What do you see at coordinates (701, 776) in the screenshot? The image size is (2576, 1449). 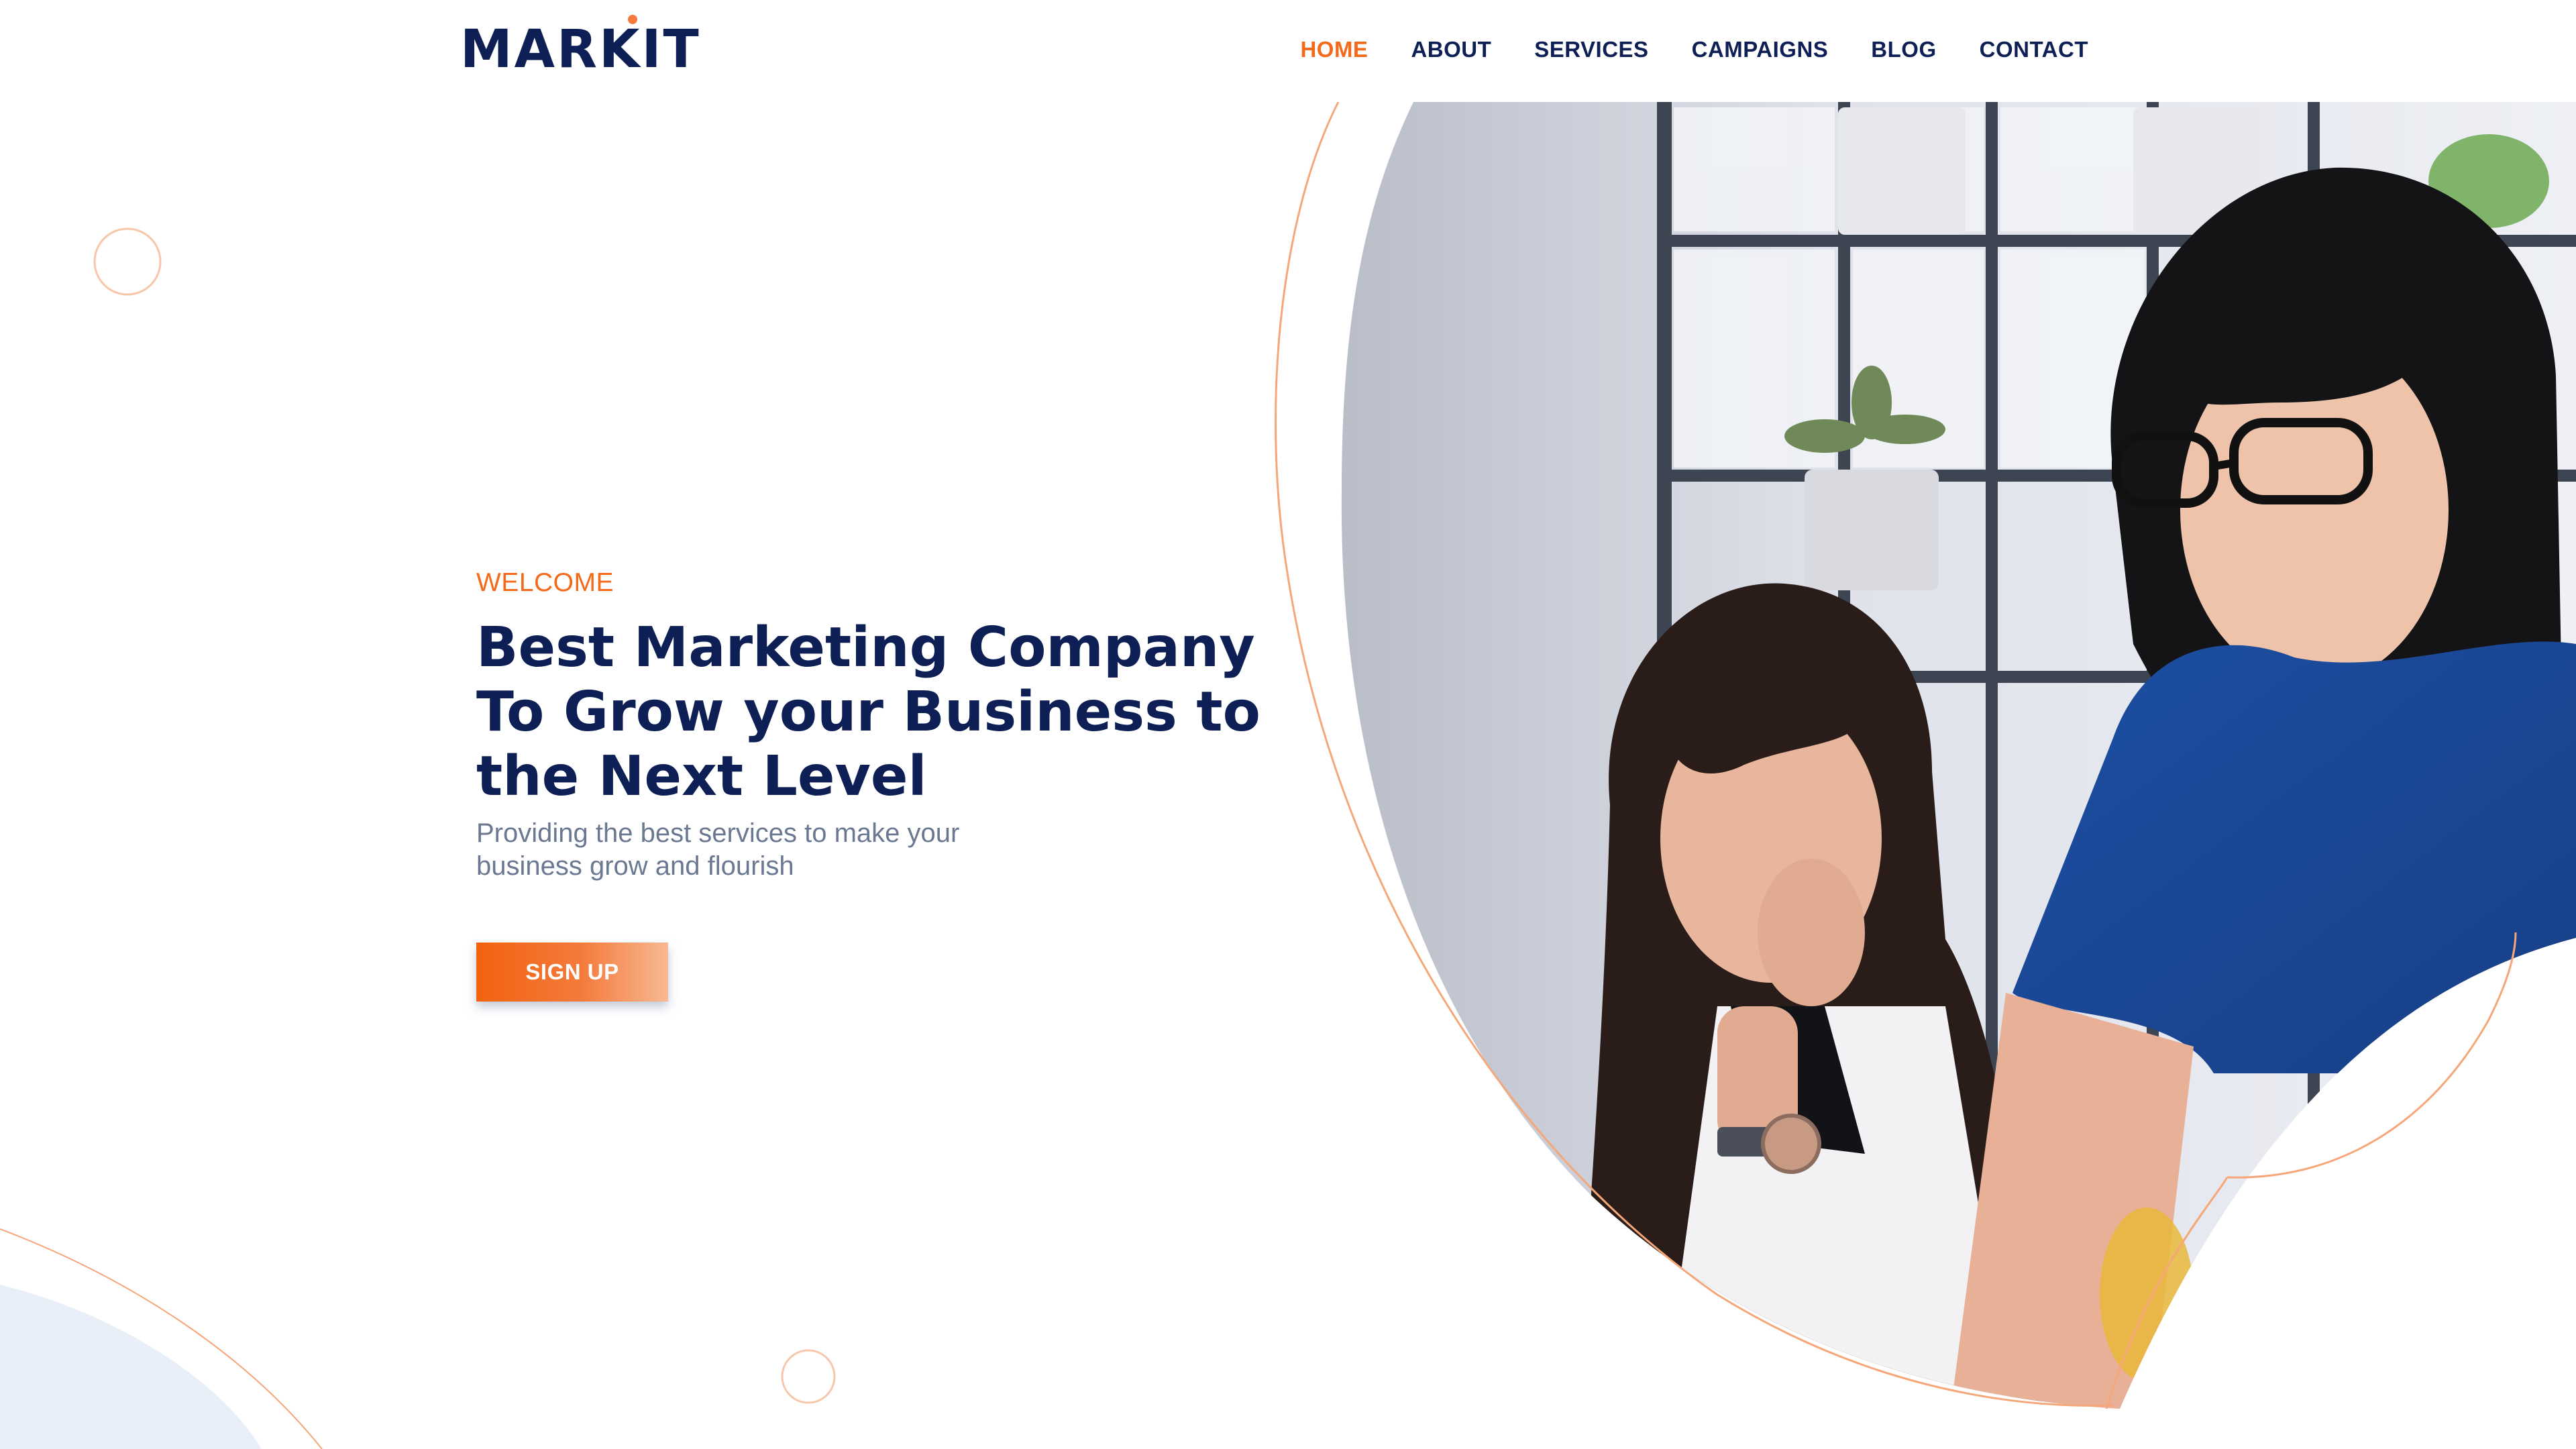 I see `hero-headline-line3: the Next Level` at bounding box center [701, 776].